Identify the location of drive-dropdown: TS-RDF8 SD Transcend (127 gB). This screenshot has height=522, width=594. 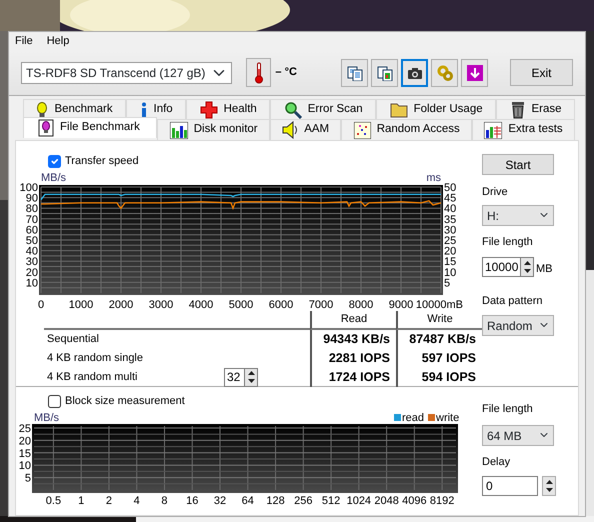
(126, 73).